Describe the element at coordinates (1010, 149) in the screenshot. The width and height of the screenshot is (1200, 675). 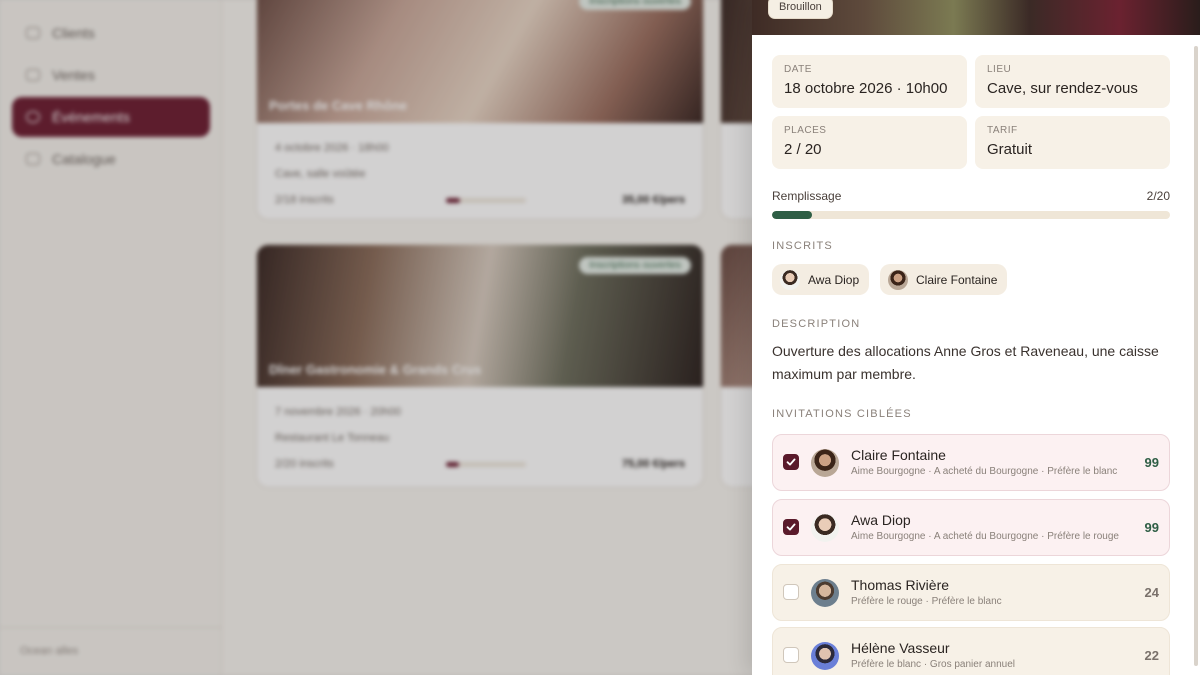
I see `info-value: Gratuit` at that location.